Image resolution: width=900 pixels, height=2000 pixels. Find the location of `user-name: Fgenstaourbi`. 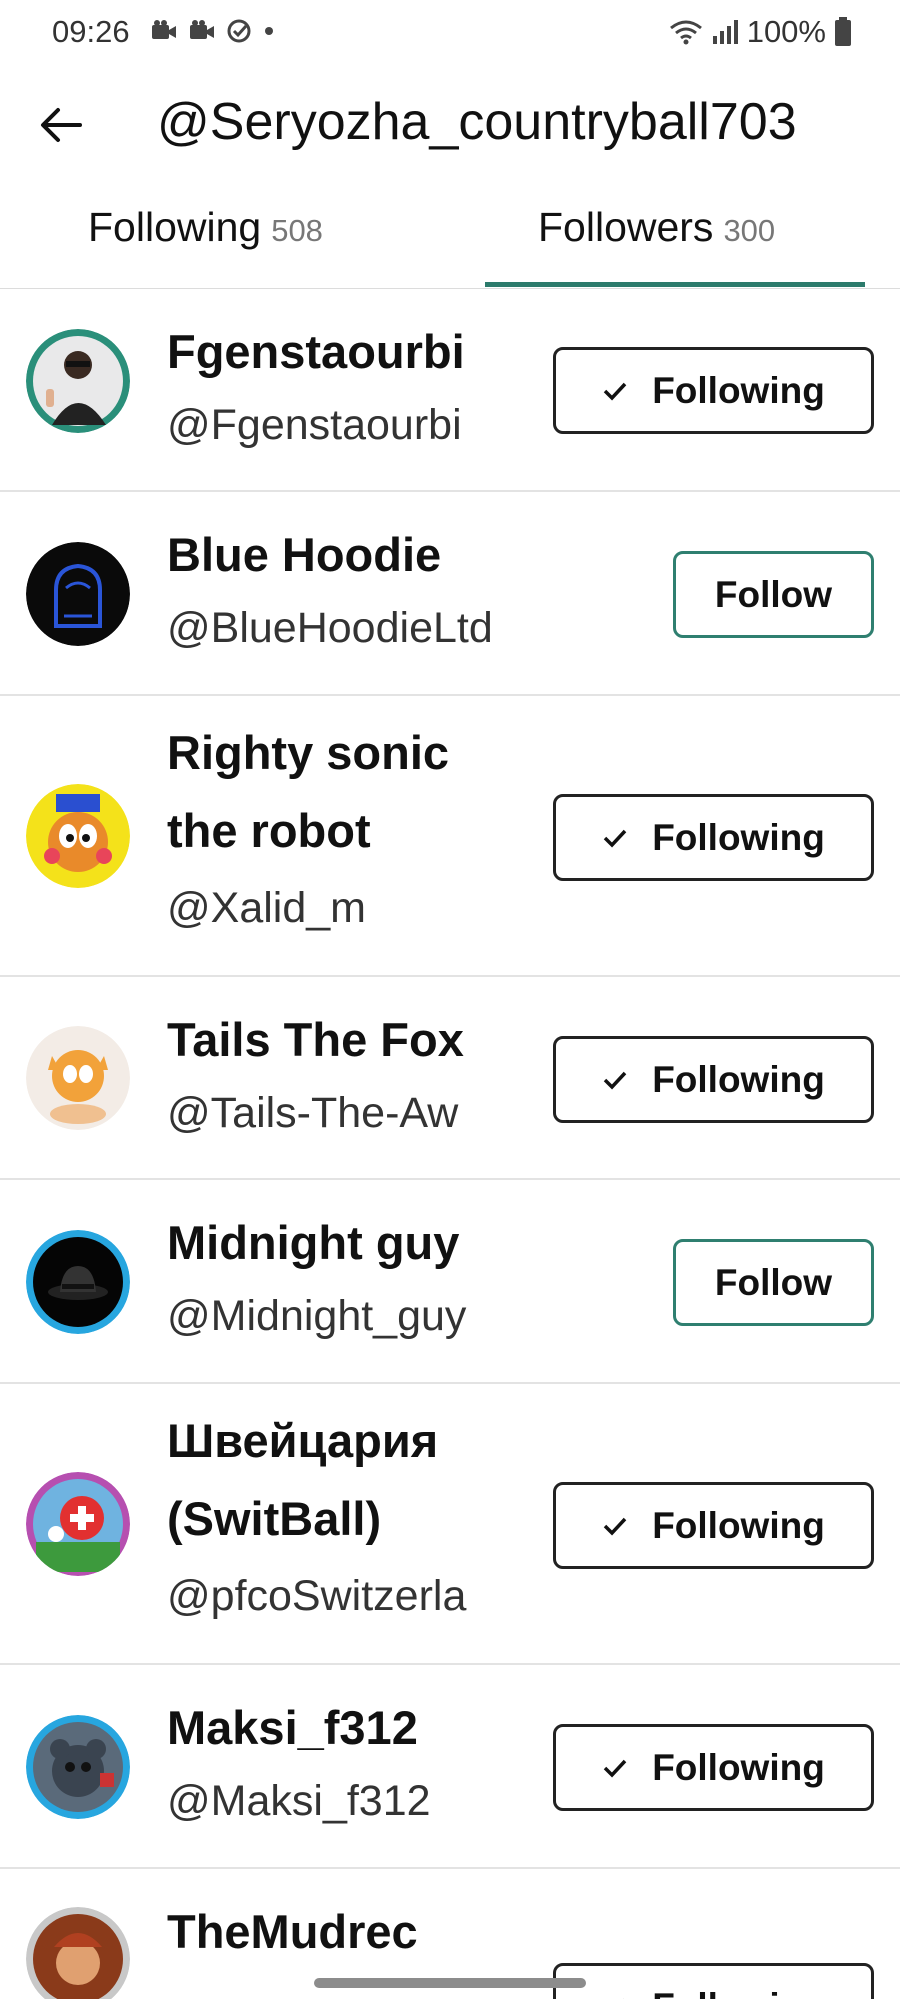

user-name: Fgenstaourbi is located at coordinates (316, 351).